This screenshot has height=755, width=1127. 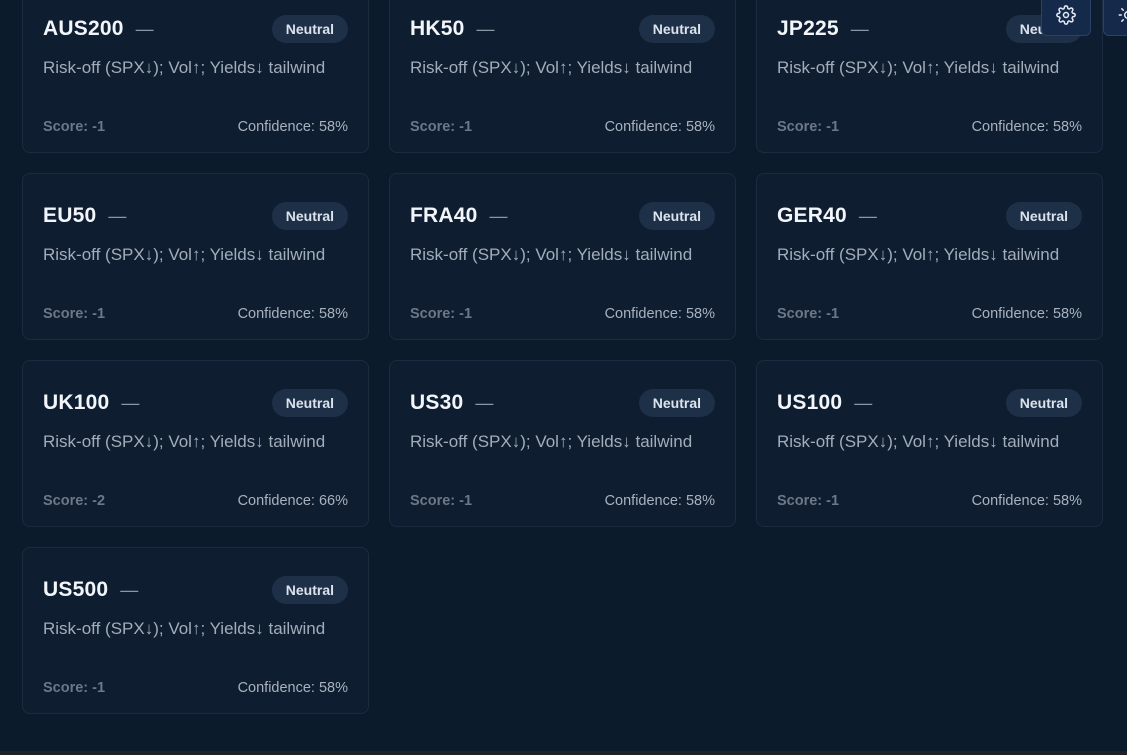 What do you see at coordinates (1066, 15) in the screenshot?
I see `gear-icon` at bounding box center [1066, 15].